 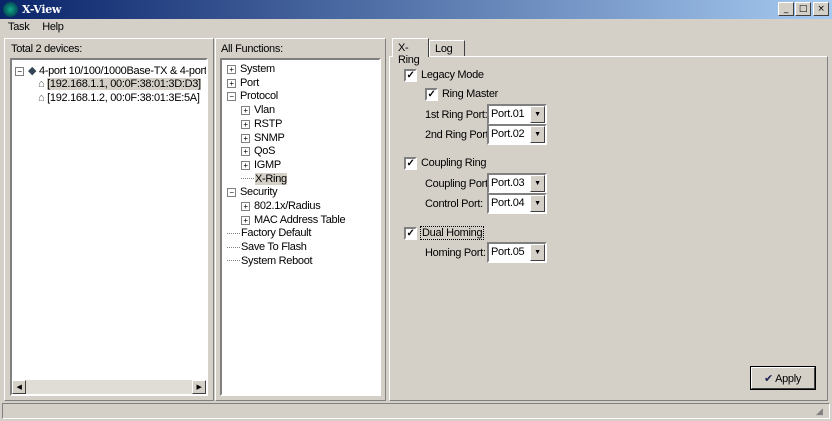 I want to click on ring2-select: Port.02 ▼, so click(x=517, y=134).